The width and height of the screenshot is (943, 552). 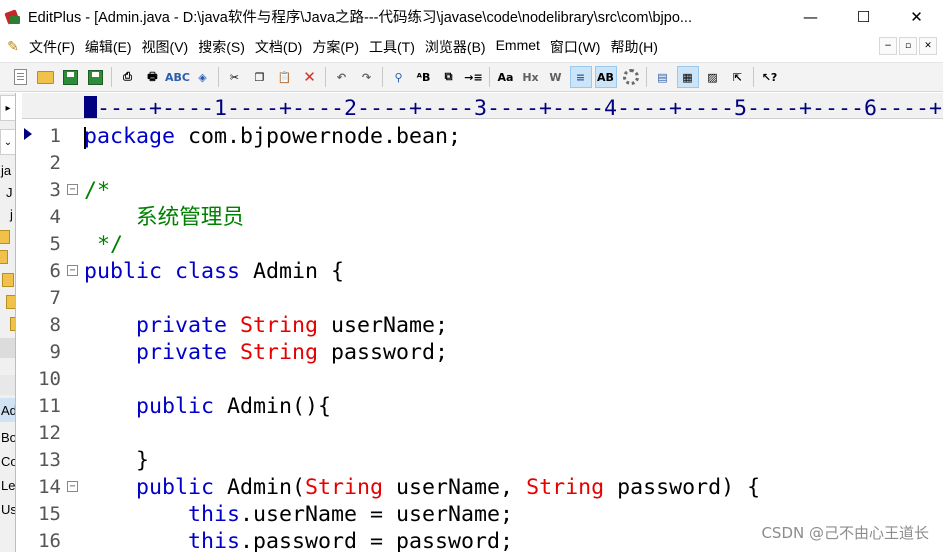 What do you see at coordinates (482, 136) in the screenshot?
I see `code-line: 1 package com.bjpowernode.bean;` at bounding box center [482, 136].